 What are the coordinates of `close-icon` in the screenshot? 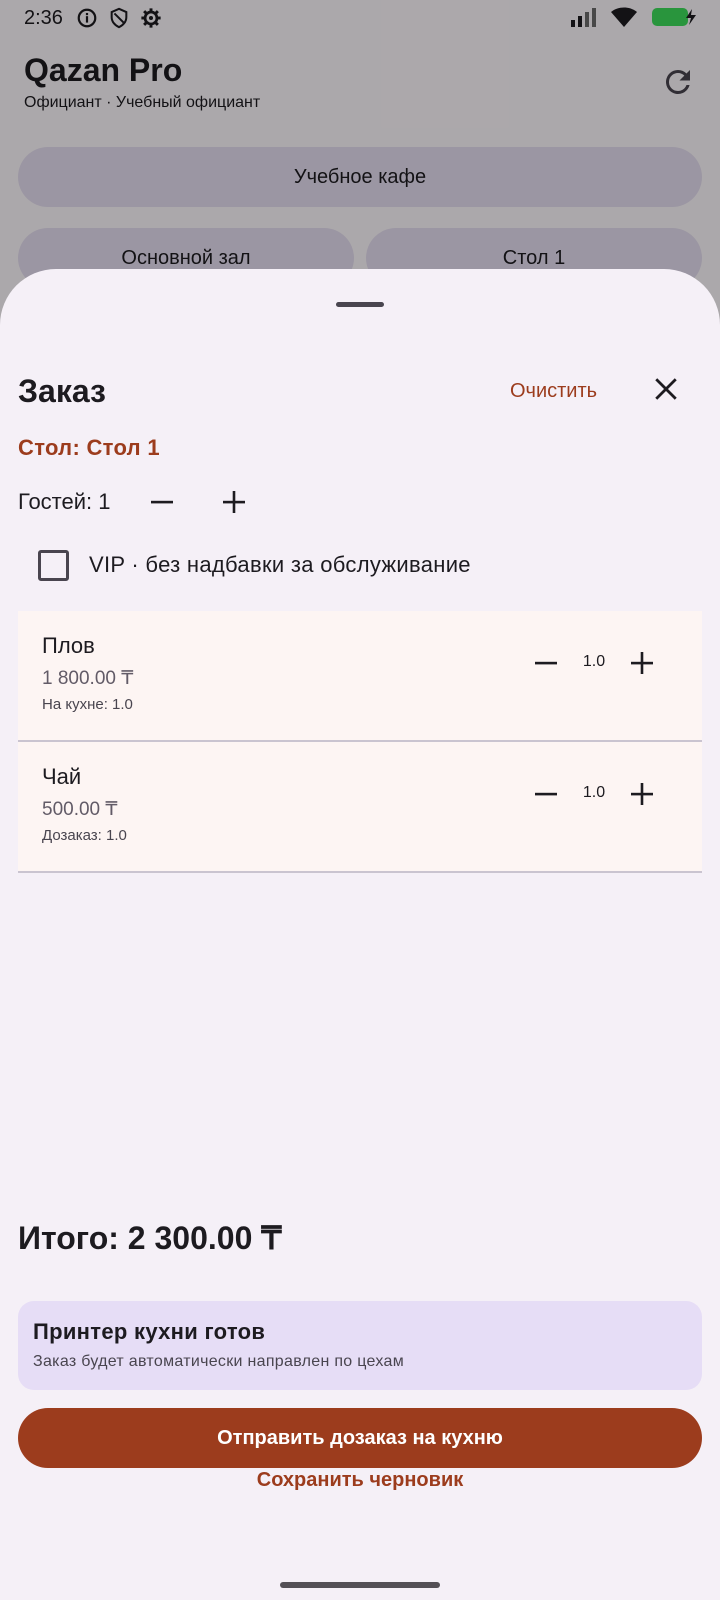 It's located at (666, 389).